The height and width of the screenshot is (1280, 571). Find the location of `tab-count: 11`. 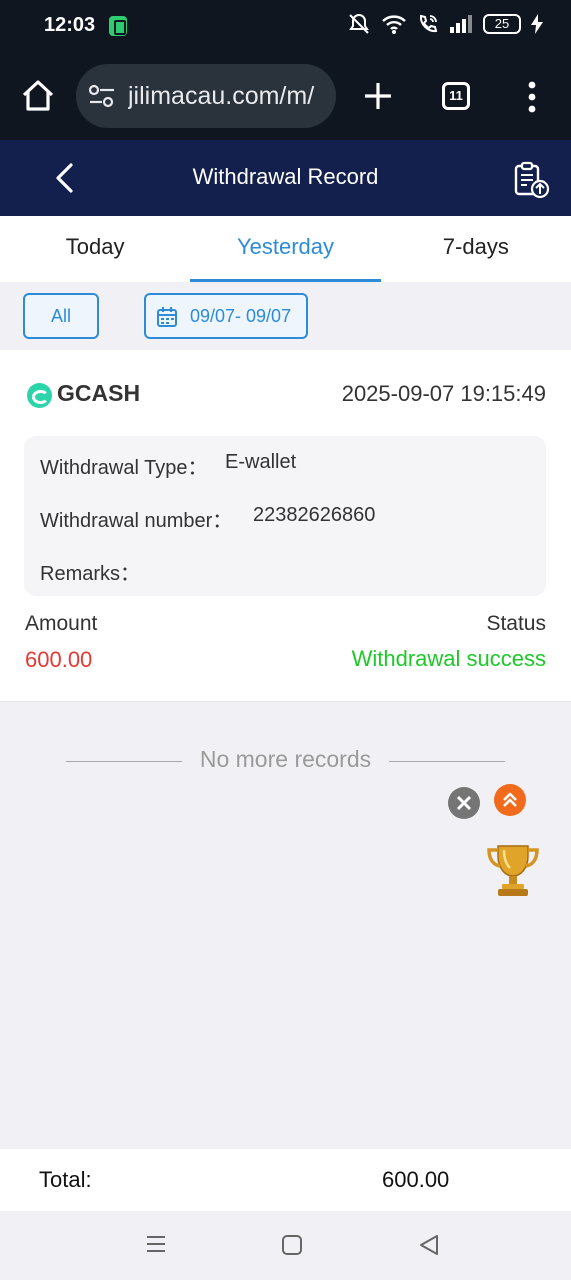

tab-count: 11 is located at coordinates (456, 95).